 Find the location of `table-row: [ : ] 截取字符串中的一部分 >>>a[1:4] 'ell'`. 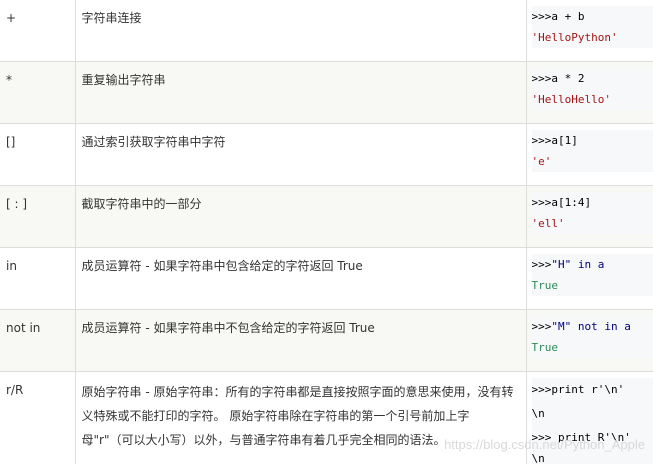

table-row: [ : ] 截取字符串中的一部分 >>>a[1:4] 'ell' is located at coordinates (326, 216).